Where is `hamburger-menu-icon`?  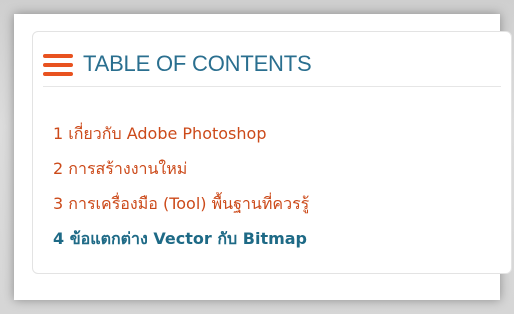
hamburger-menu-icon is located at coordinates (58, 65).